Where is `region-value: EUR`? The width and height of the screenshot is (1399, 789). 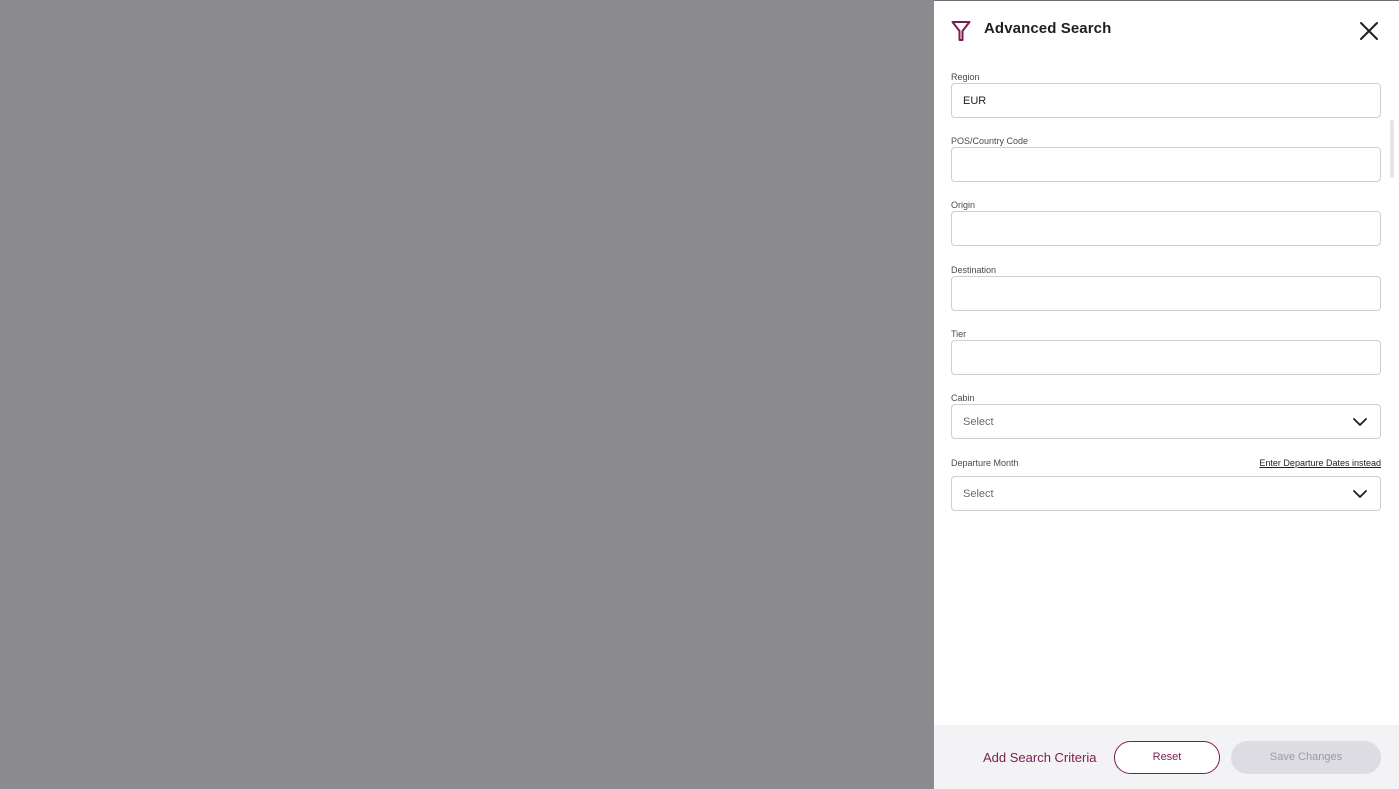 region-value: EUR is located at coordinates (975, 101).